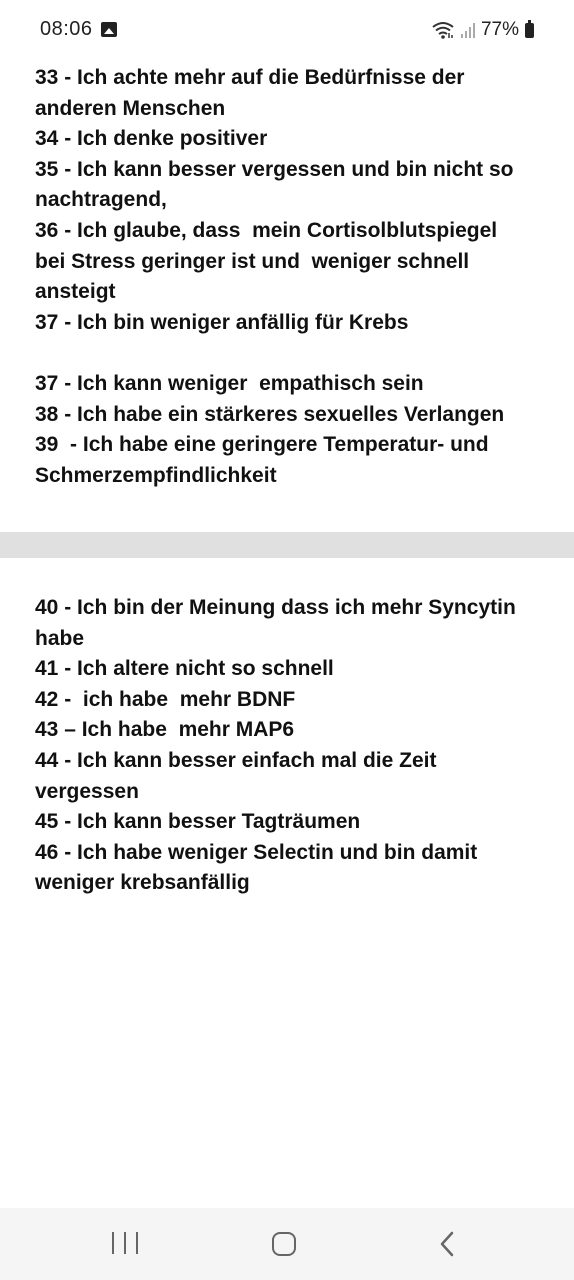 This screenshot has height=1280, width=574. Describe the element at coordinates (229, 383) in the screenshot. I see `text-line: 37 - Ich kann weniger empathisch sein` at that location.